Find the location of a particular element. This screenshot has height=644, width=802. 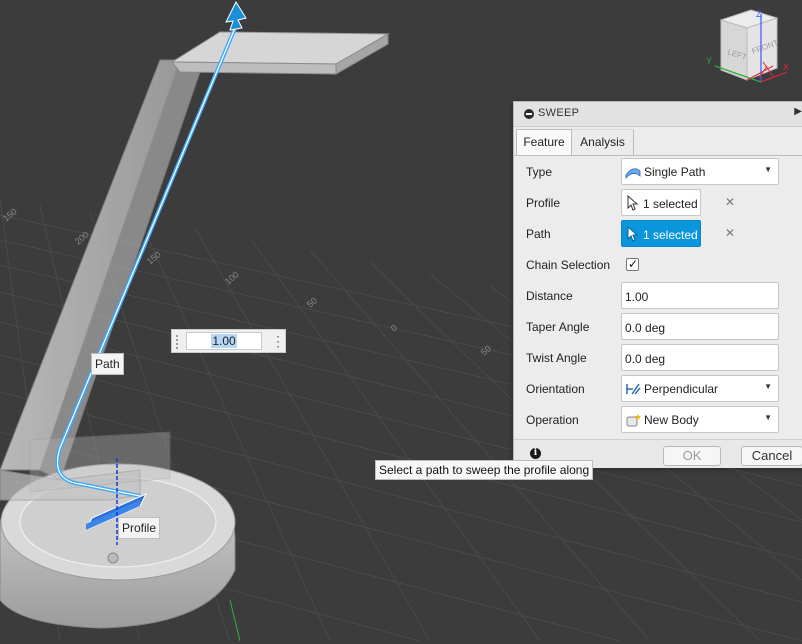

dialog-title: SWEEP is located at coordinates (559, 113).